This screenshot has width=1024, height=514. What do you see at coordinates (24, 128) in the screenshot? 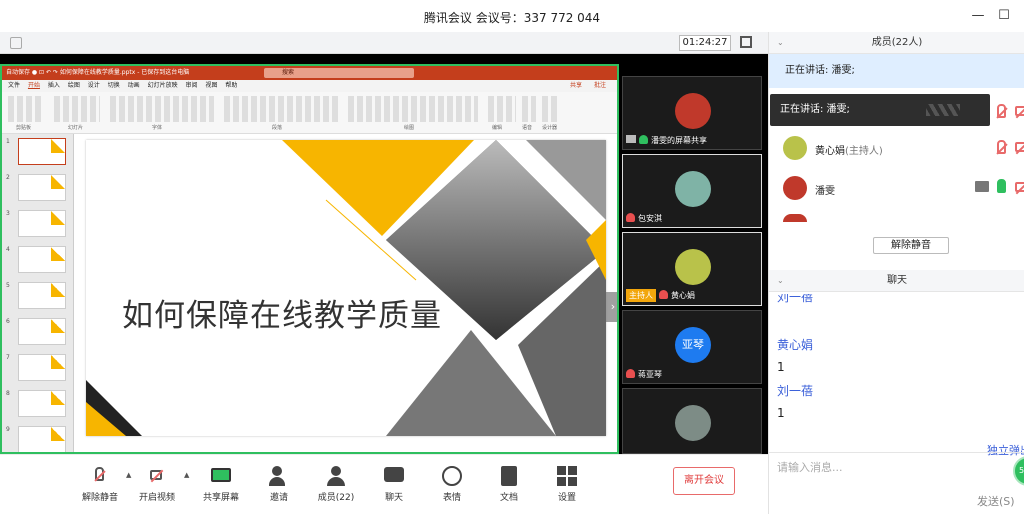
I see `ribbon-group-clipboard: 剪贴板` at bounding box center [24, 128].